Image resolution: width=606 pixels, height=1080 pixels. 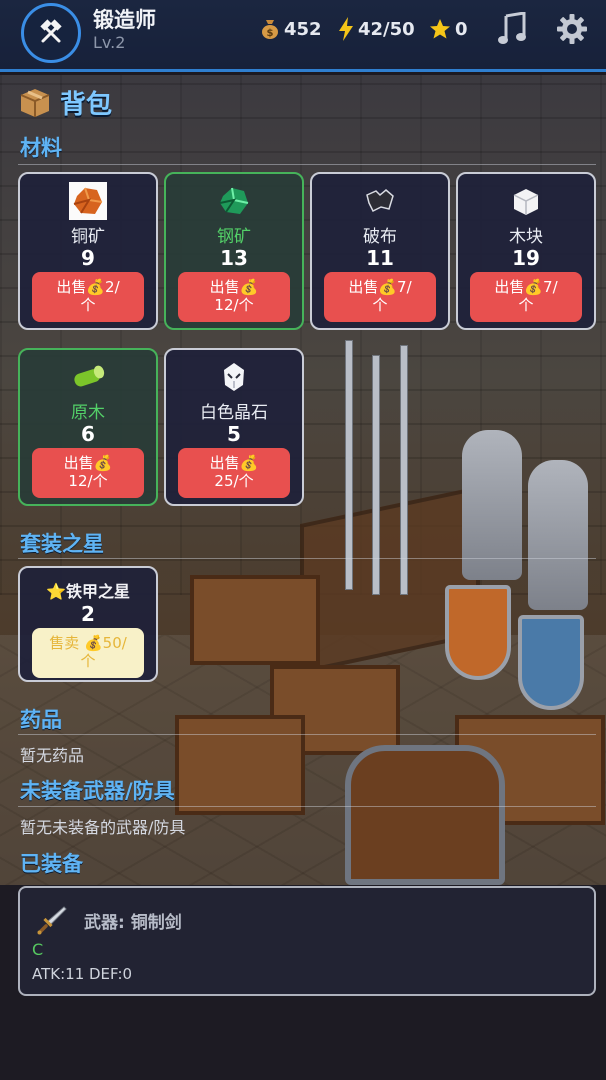 I want to click on set-star-quantity: 2, so click(x=88, y=614).